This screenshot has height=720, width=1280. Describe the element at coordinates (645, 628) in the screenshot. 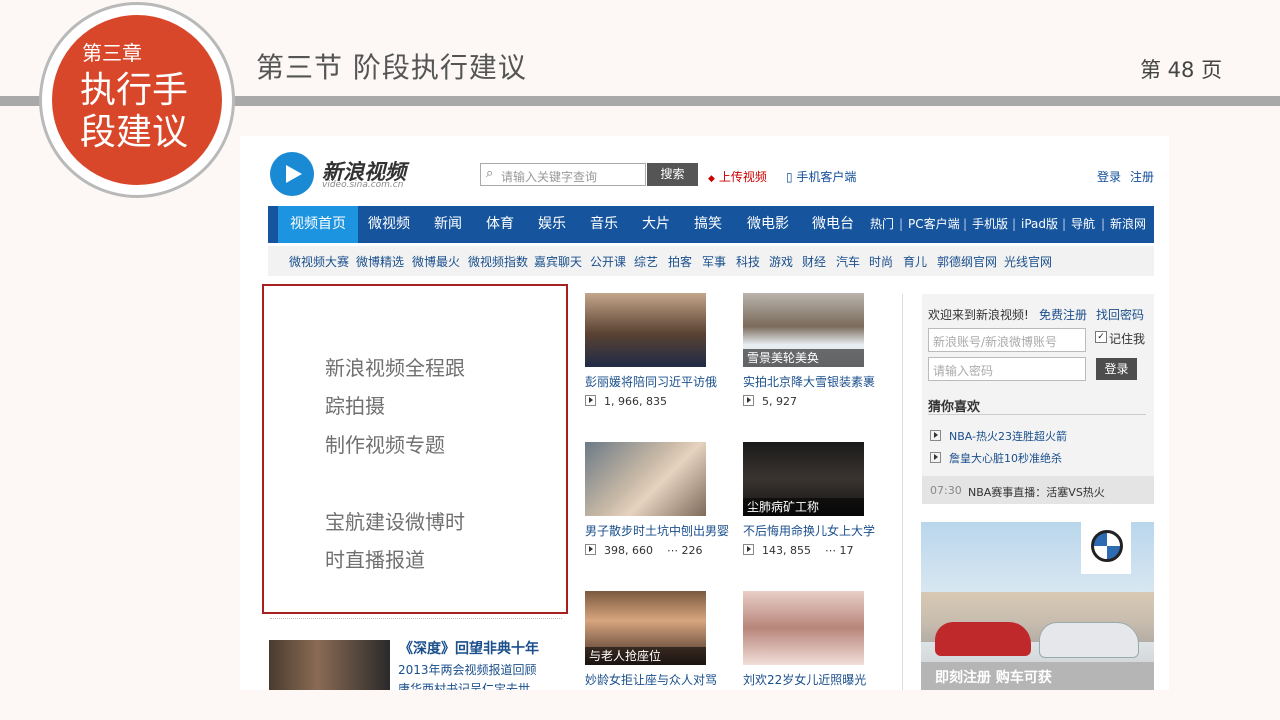

I see `video-thumbnail: 与老人抢座位` at that location.